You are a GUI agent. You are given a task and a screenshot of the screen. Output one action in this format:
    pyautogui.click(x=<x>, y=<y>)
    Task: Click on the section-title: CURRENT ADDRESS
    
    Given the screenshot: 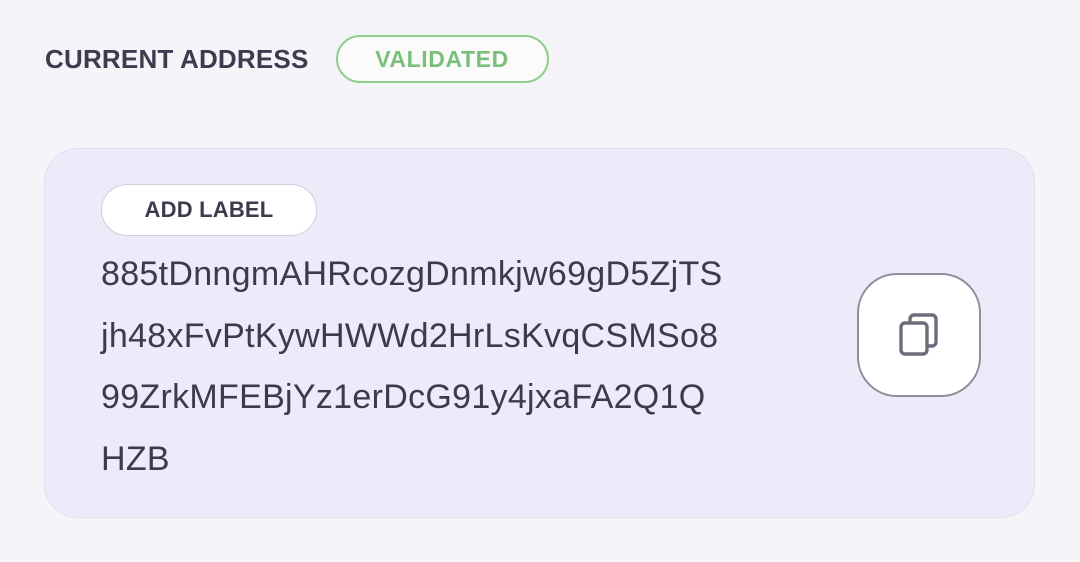 What is the action you would take?
    pyautogui.click(x=177, y=58)
    